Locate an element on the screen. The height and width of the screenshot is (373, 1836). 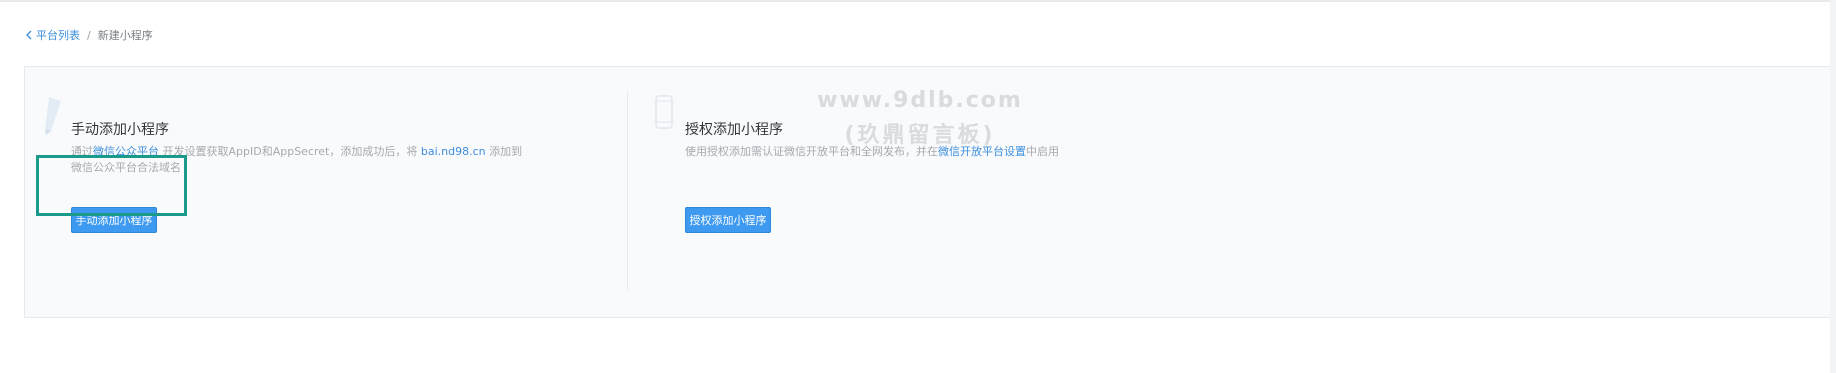
manual-desc-middle: 开发设置获取AppID和AppSecret，添加成功后，将 is located at coordinates (290, 151).